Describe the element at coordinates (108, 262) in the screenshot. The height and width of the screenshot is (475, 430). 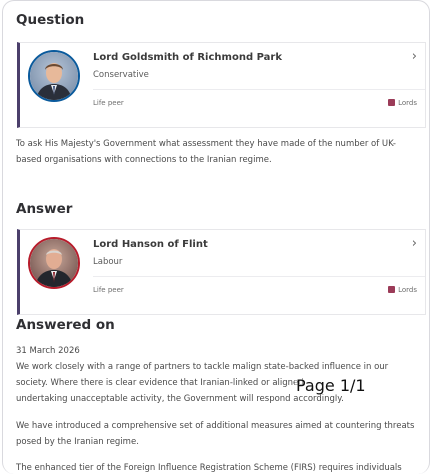
I see `member-party: Labour` at that location.